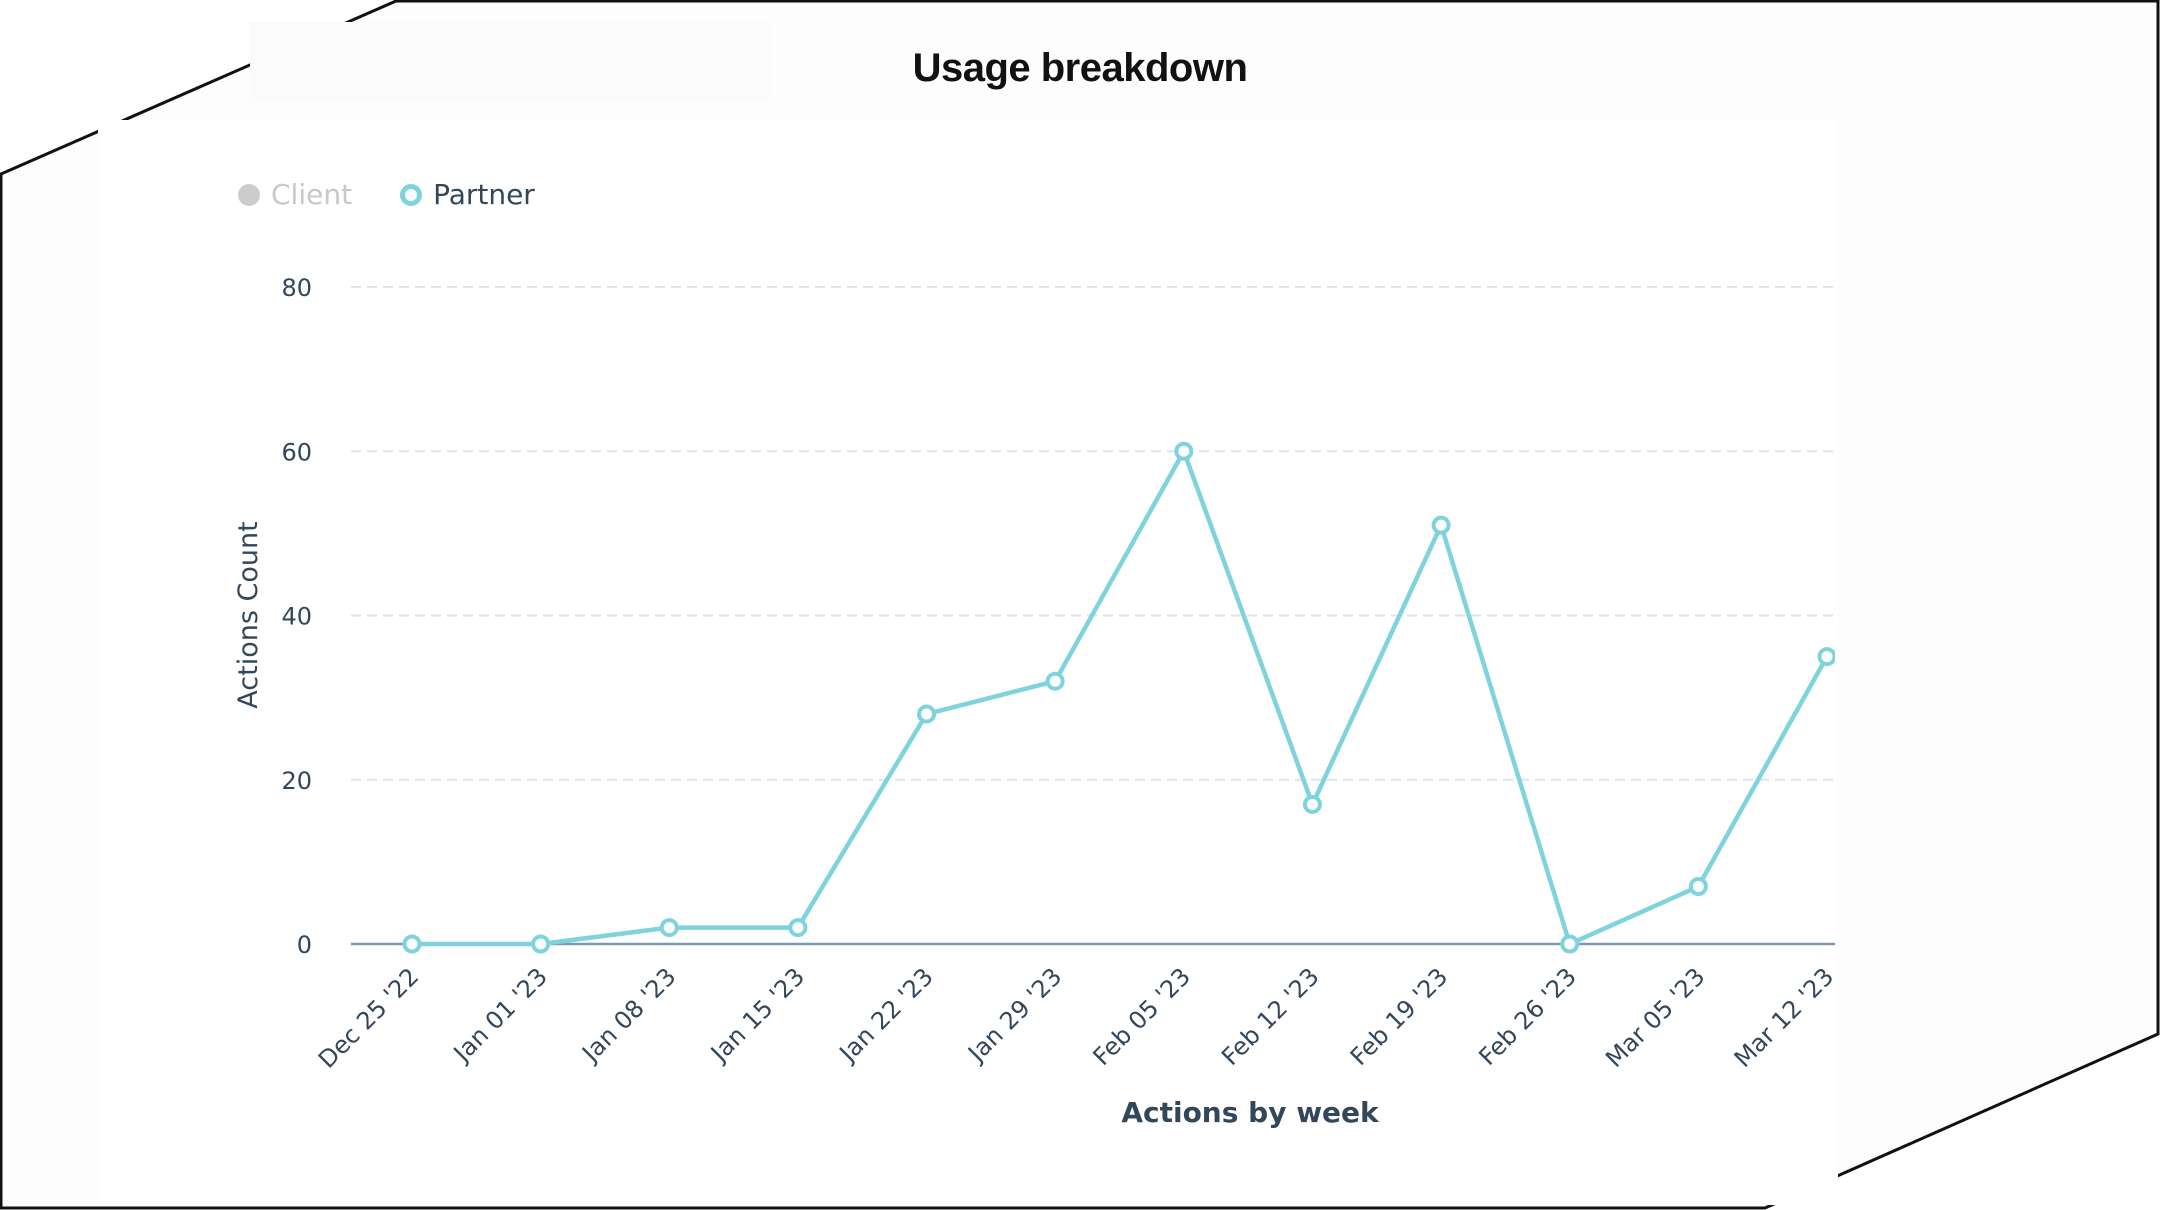 This screenshot has width=2160, height=1210. Describe the element at coordinates (1014, 1015) in the screenshot. I see `x-tick-label: Jan 29 '23` at that location.